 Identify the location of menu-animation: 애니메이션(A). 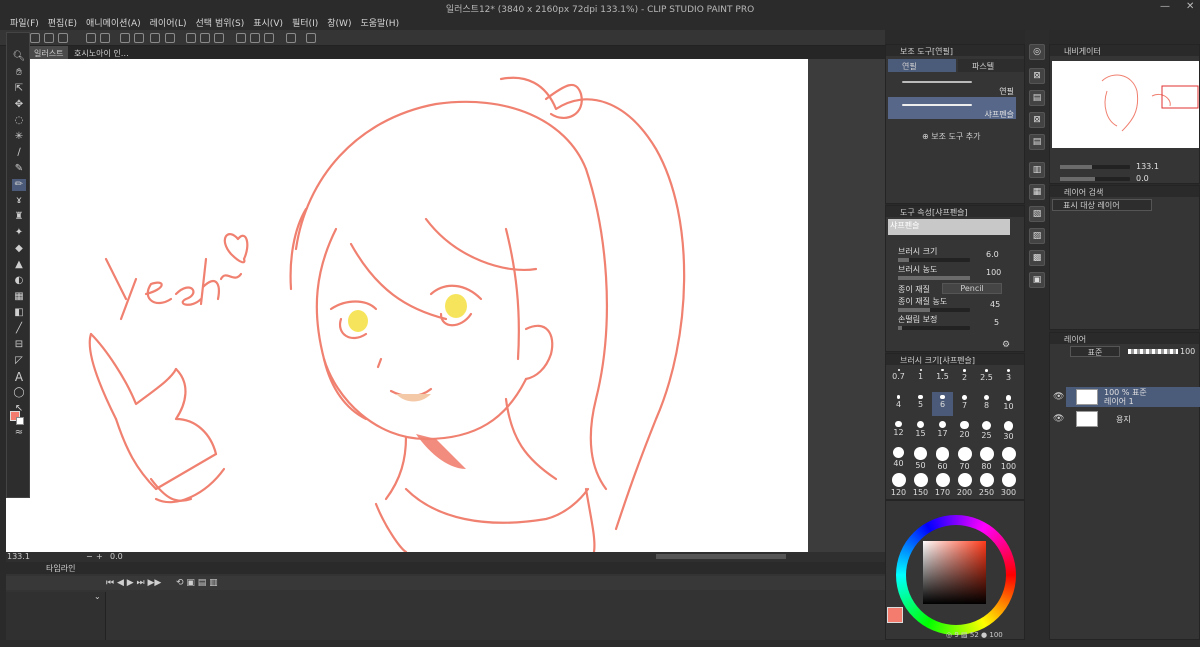
(113, 22).